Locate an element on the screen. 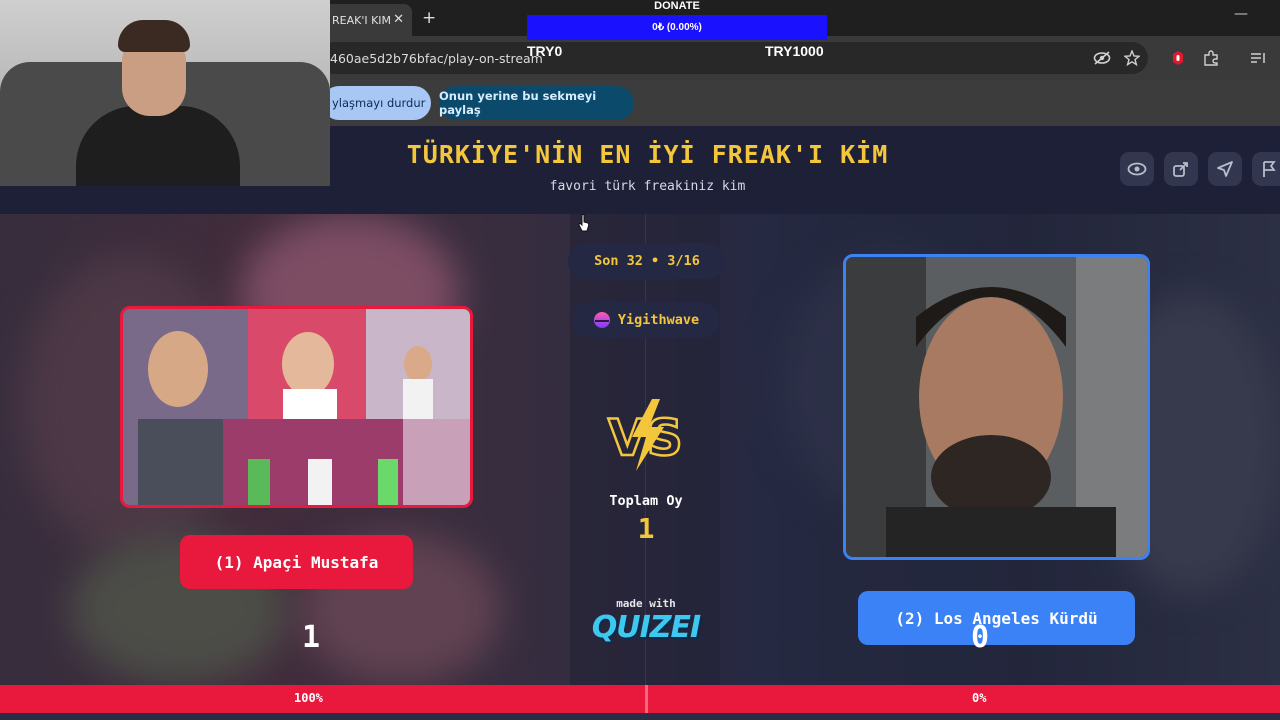 The image size is (1280, 720). eye-icon is located at coordinates (1137, 169).